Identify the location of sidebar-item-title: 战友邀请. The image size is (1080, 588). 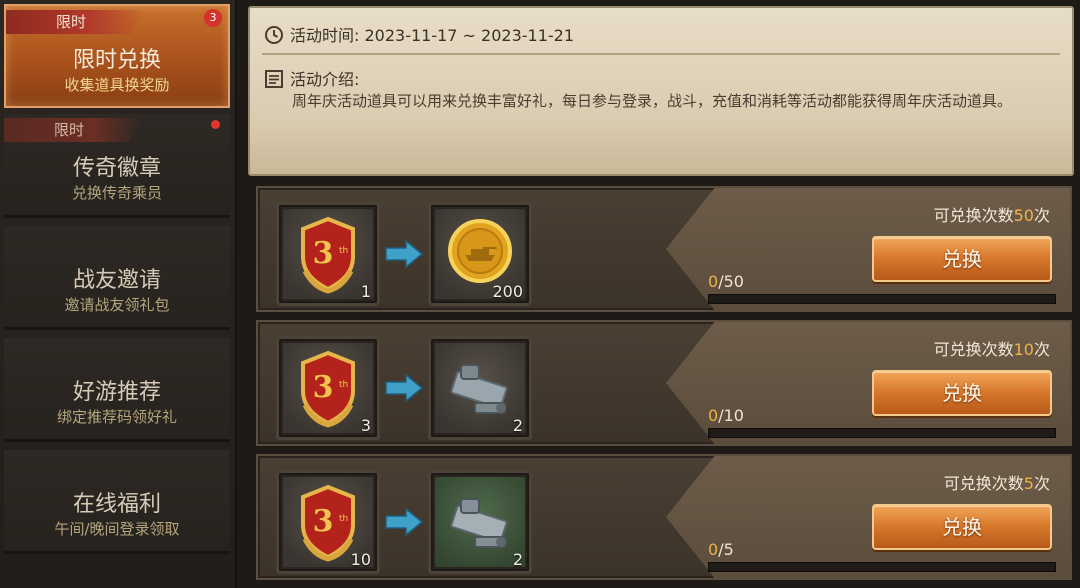
(116, 280).